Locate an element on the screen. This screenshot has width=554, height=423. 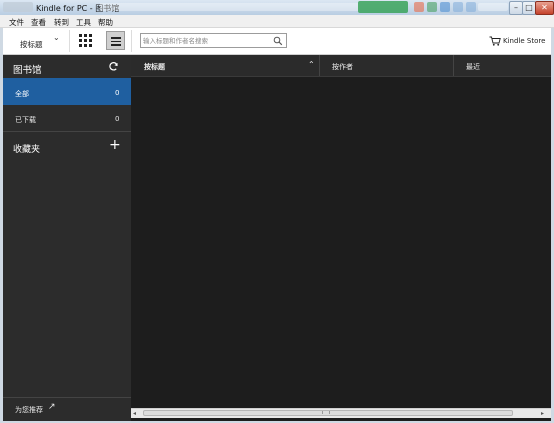
menu-bar: 文件 查看 转到 工具 帮助 is located at coordinates (277, 21).